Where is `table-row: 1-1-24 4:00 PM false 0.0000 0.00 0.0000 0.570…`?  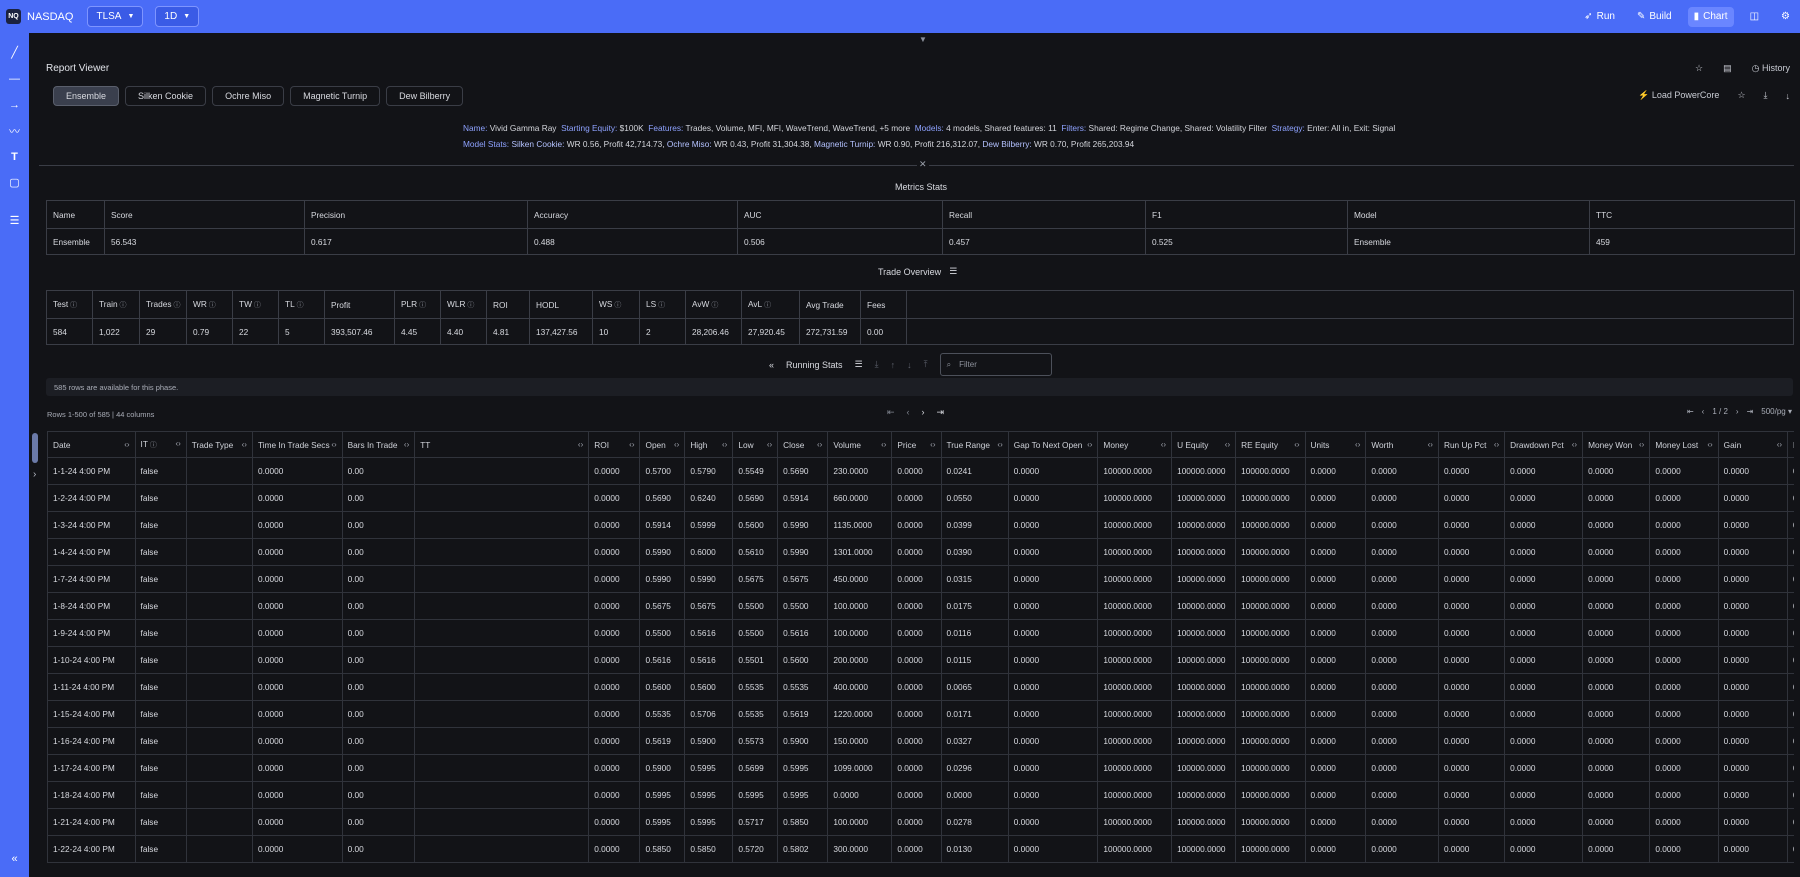
table-row: 1-1-24 4:00 PM false 0.0000 0.00 0.0000 0.570… is located at coordinates (920, 471).